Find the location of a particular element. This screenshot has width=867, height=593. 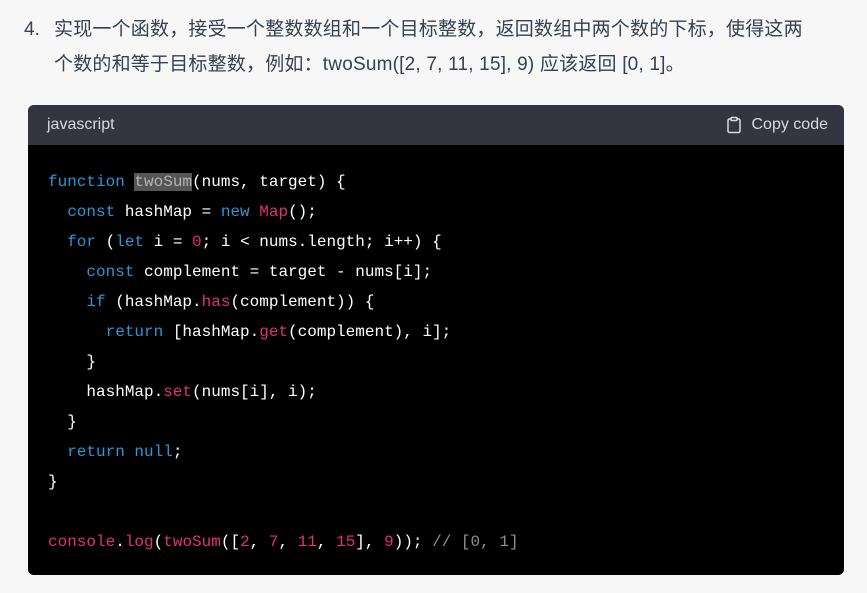

copy-code-label: Copy code is located at coordinates (790, 124).